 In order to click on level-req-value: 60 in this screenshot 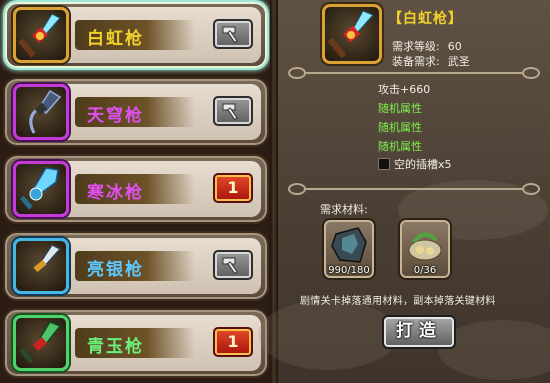, I will do `click(454, 46)`.